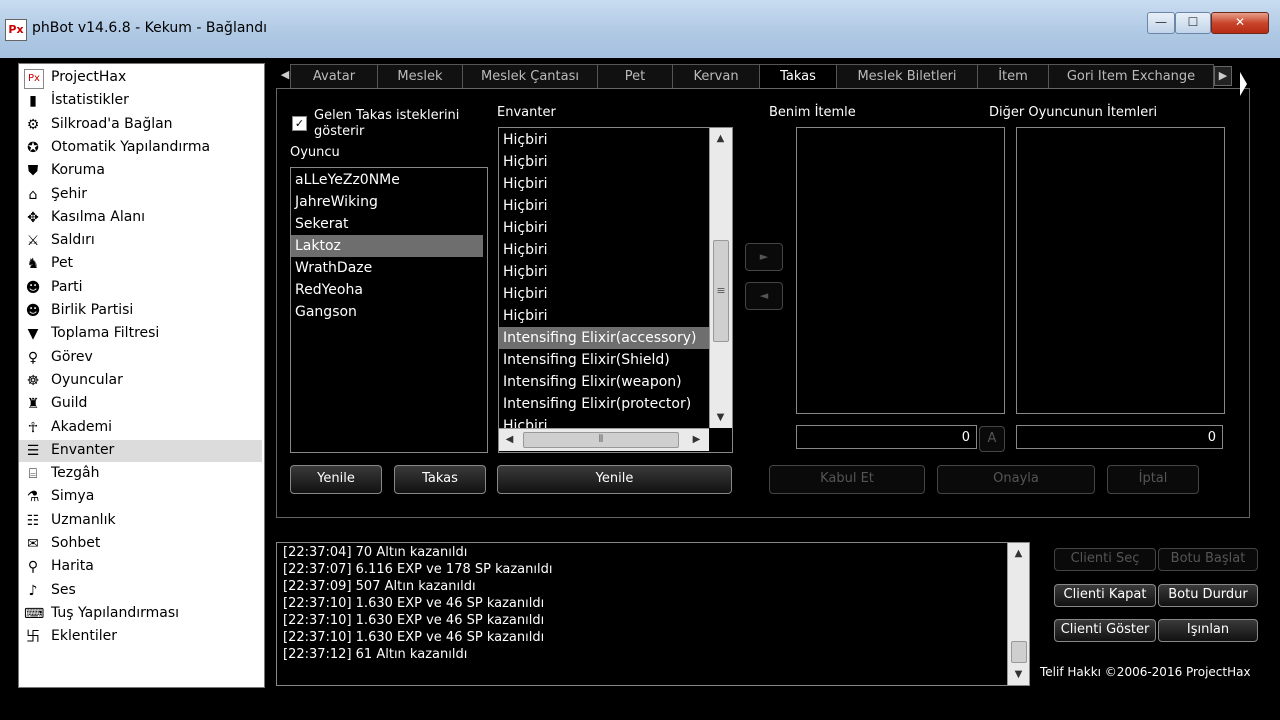 This screenshot has height=720, width=1280. Describe the element at coordinates (140, 125) in the screenshot. I see `sidebar-item: ⚙ Silkroad'a Bağlan` at that location.